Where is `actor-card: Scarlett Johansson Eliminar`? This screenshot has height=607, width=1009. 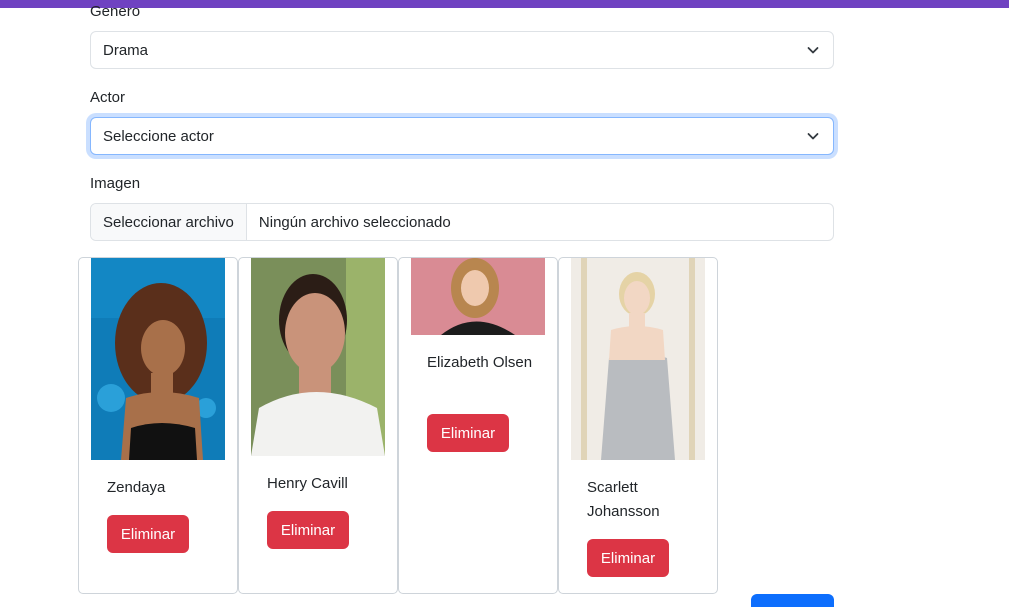 actor-card: Scarlett Johansson Eliminar is located at coordinates (638, 425).